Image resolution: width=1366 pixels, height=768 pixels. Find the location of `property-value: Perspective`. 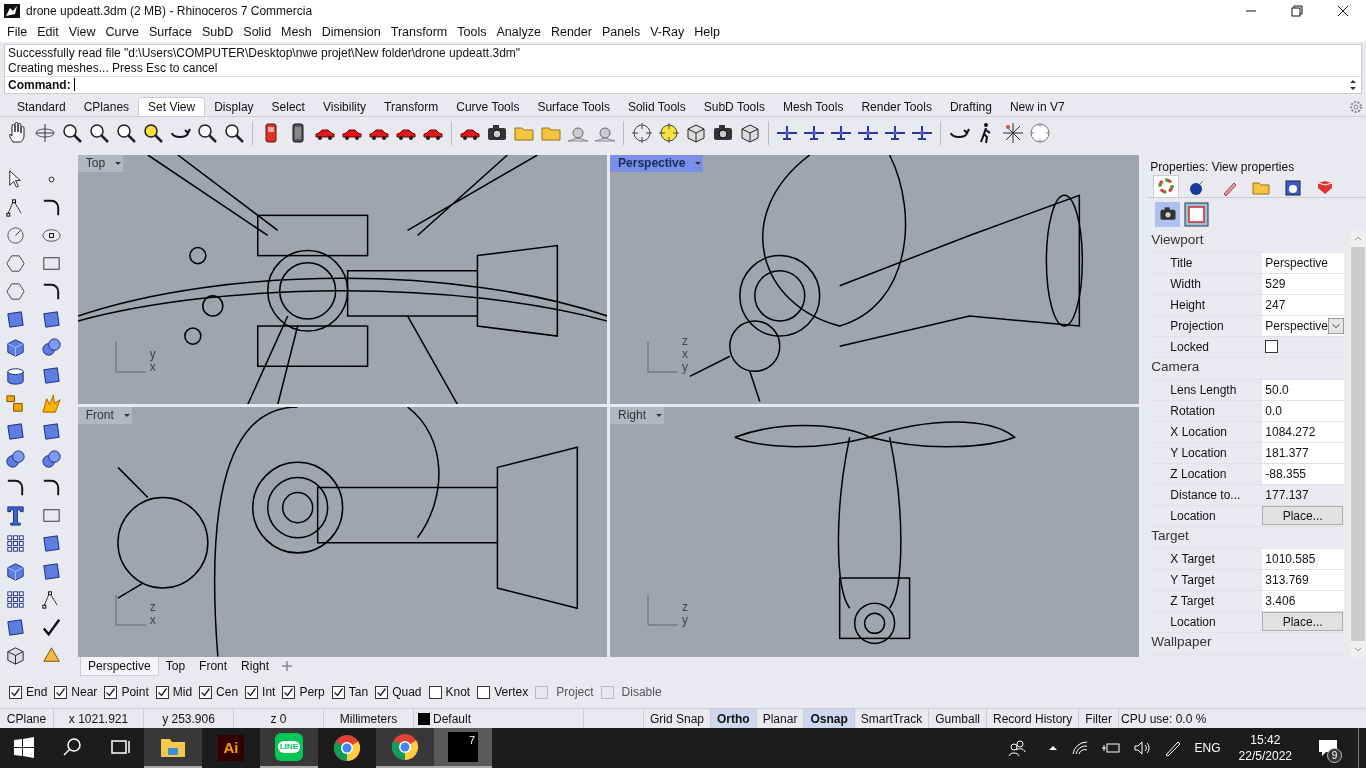

property-value: Perspective is located at coordinates (1303, 262).